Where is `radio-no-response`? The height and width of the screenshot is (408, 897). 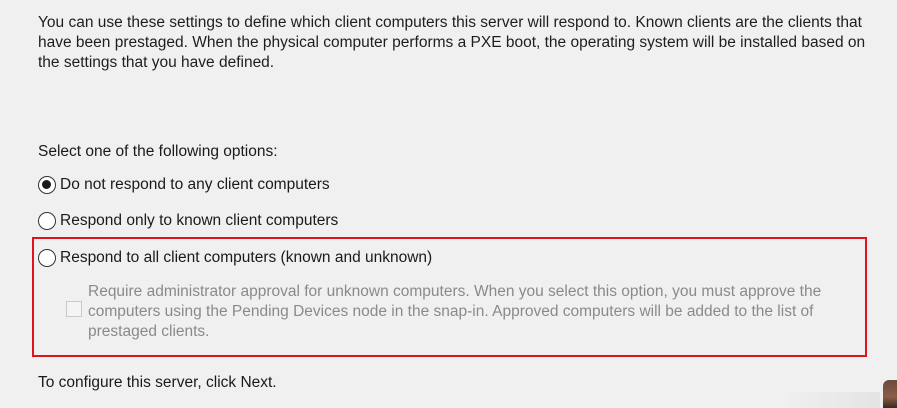 radio-no-response is located at coordinates (47, 185).